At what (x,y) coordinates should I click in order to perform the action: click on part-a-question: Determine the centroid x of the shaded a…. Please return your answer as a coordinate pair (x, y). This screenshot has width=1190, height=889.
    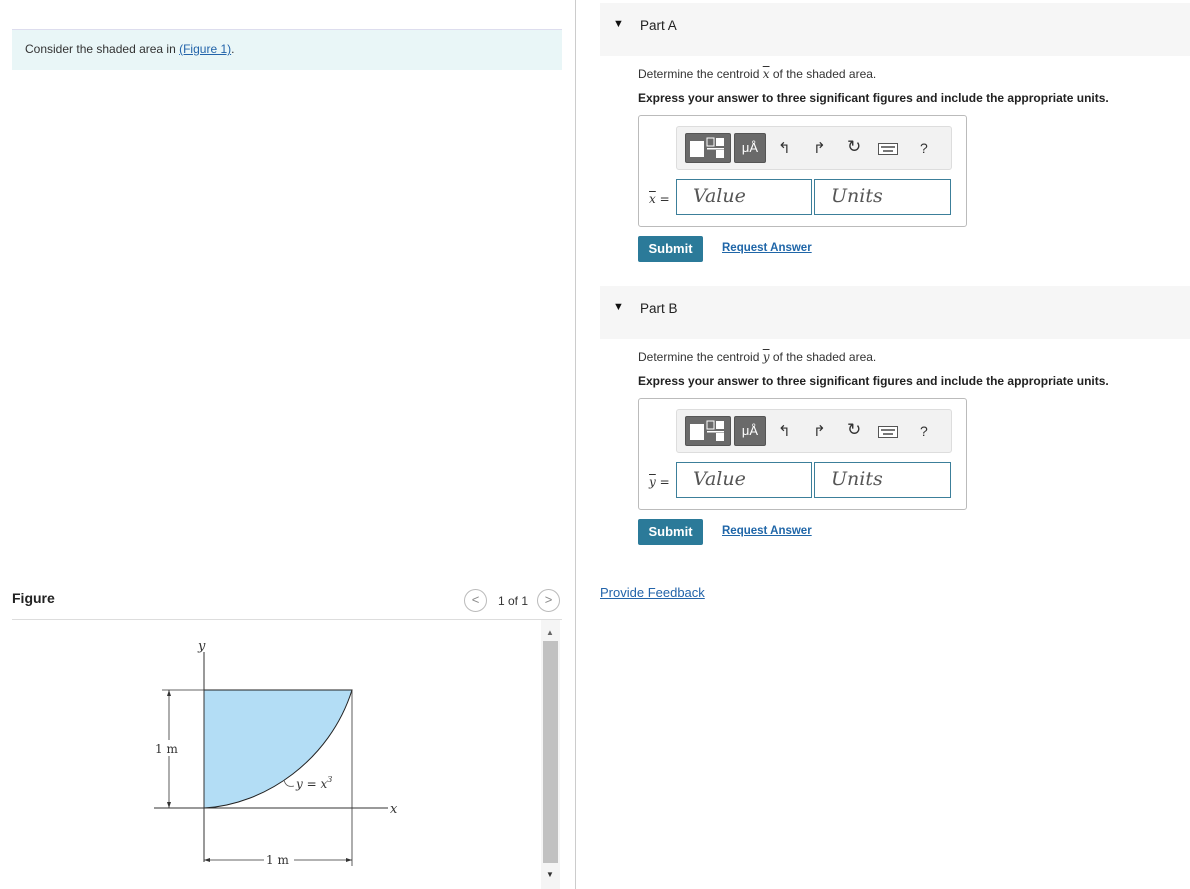
    Looking at the image, I should click on (757, 74).